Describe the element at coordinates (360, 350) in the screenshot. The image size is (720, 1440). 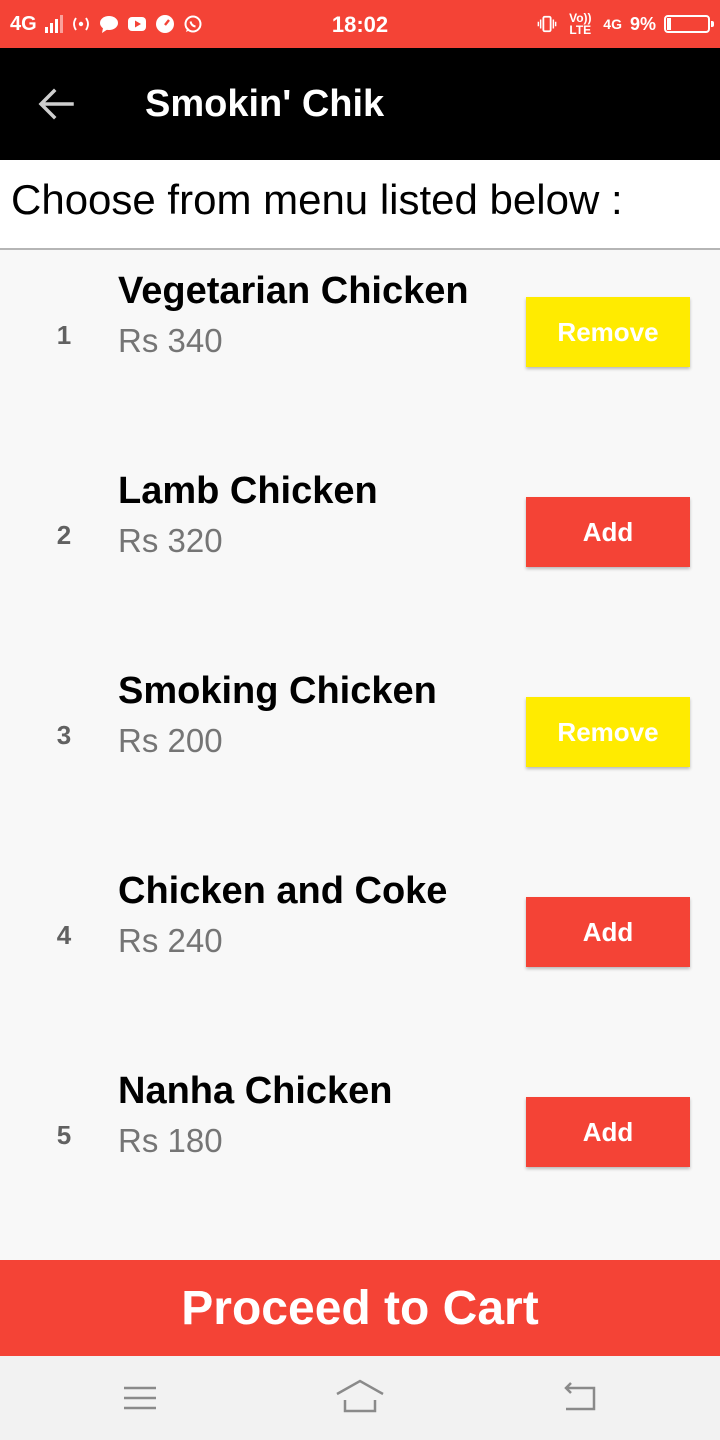
I see `menu-item: 1 Vegetarian Chicken Rs 340 Remove` at that location.